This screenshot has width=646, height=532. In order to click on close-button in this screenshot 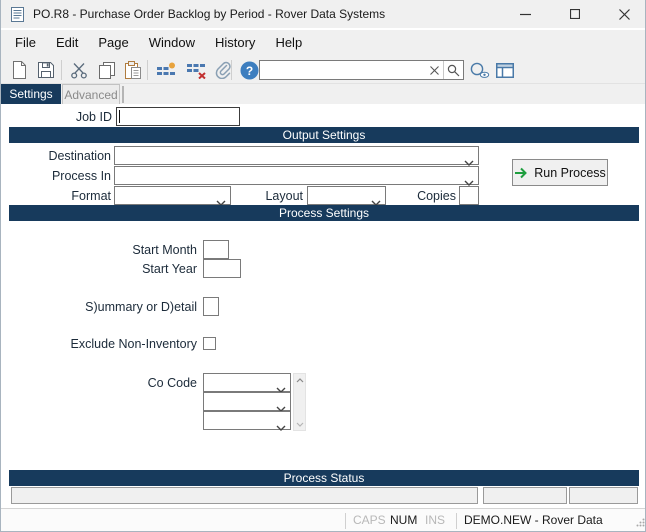, I will do `click(623, 14)`.